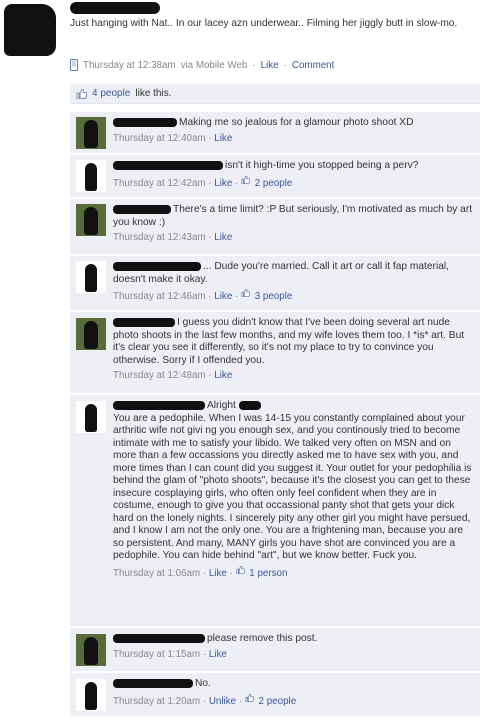  I want to click on comment-likes-count: 3 people, so click(274, 296).